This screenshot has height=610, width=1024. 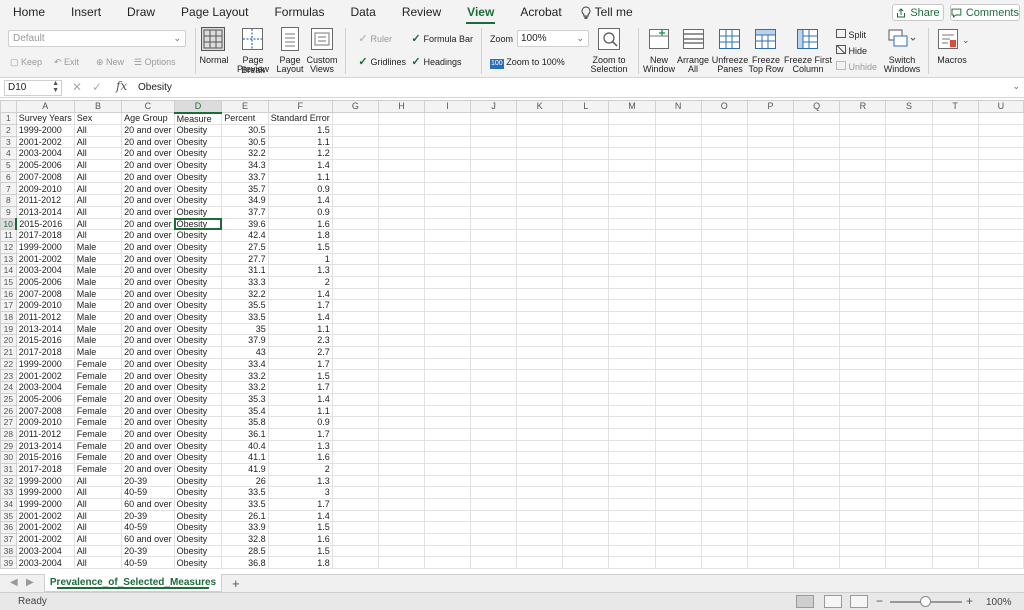 I want to click on row-header: 8, so click(x=8, y=200).